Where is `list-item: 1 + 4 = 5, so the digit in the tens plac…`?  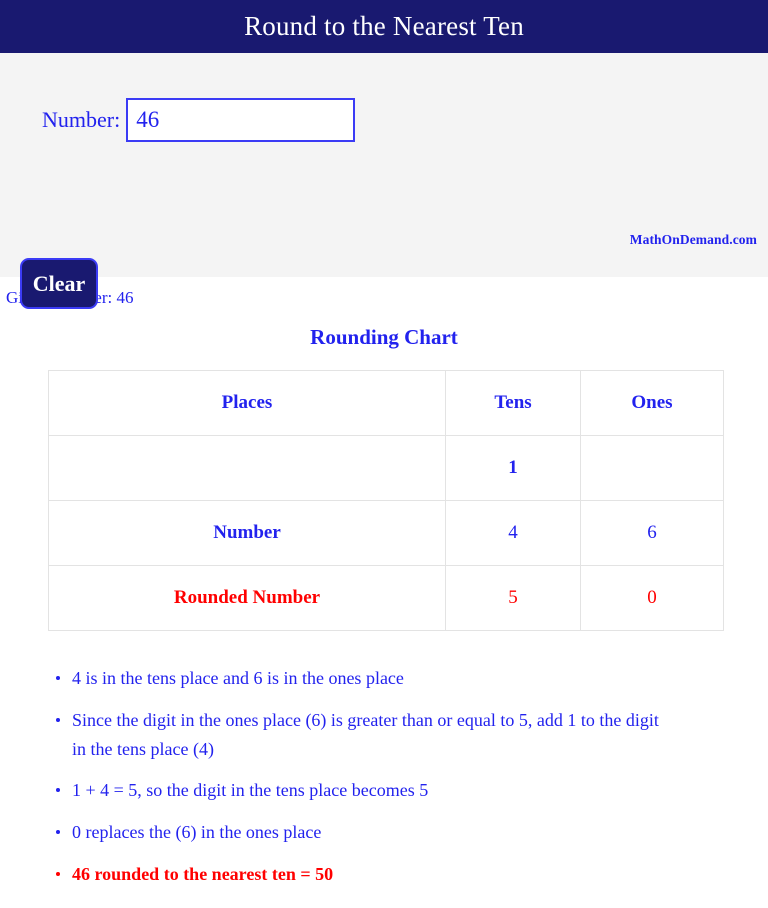
list-item: 1 + 4 = 5, so the digit in the tens plac… is located at coordinates (364, 790).